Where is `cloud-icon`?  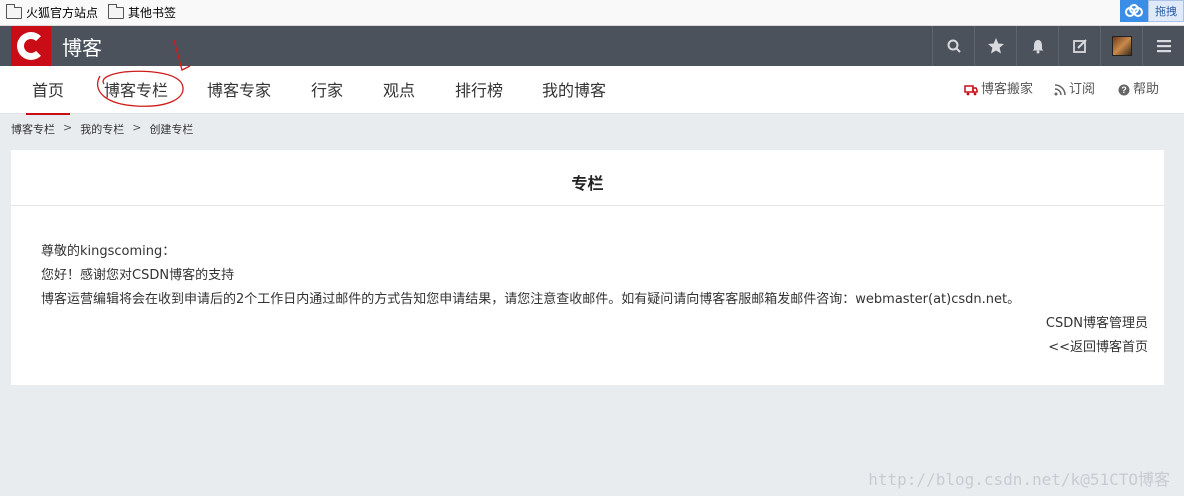
cloud-icon is located at coordinates (1134, 10).